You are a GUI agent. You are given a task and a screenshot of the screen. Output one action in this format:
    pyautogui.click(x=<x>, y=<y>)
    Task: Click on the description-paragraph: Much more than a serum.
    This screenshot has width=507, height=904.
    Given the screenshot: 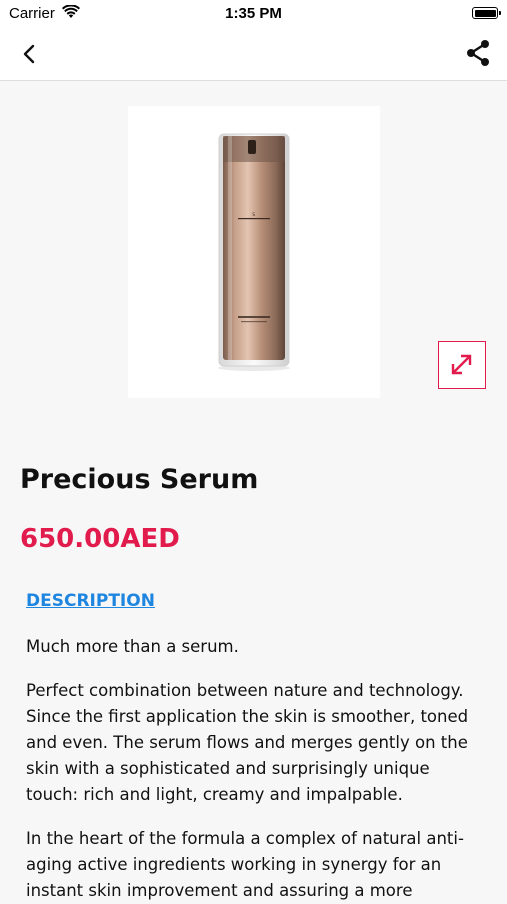 What is the action you would take?
    pyautogui.click(x=132, y=646)
    